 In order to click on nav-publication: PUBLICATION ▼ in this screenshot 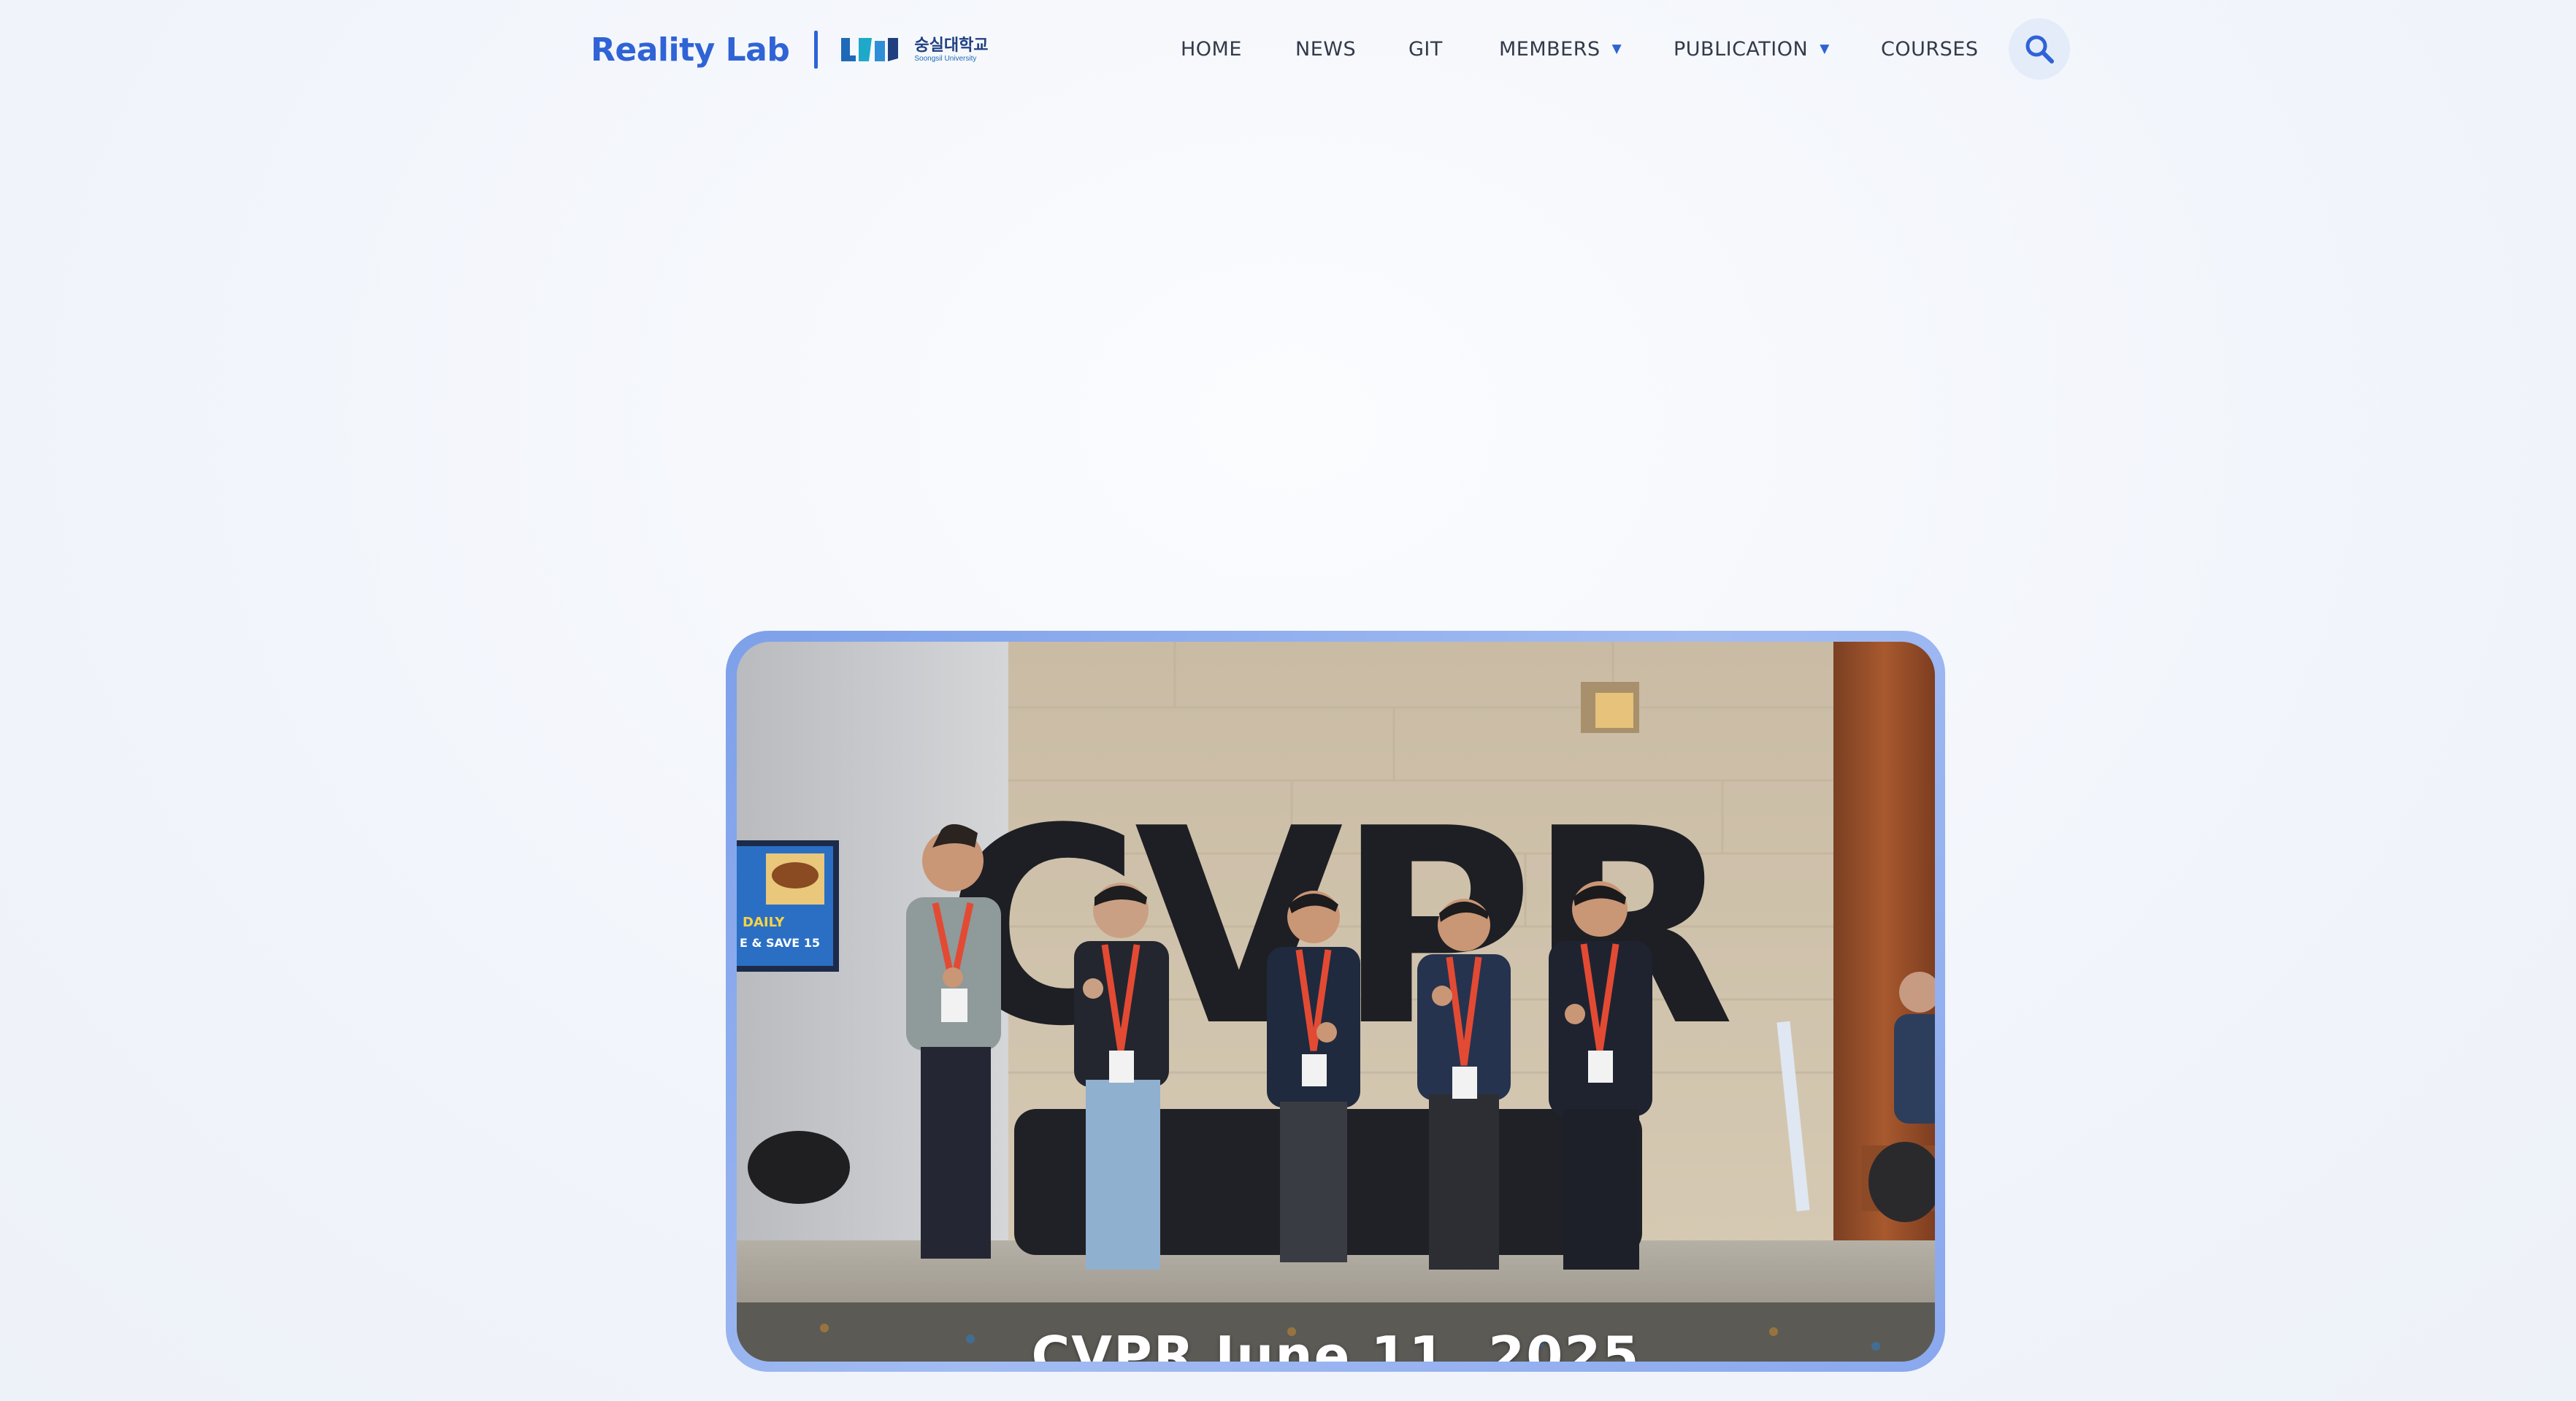, I will do `click(1752, 49)`.